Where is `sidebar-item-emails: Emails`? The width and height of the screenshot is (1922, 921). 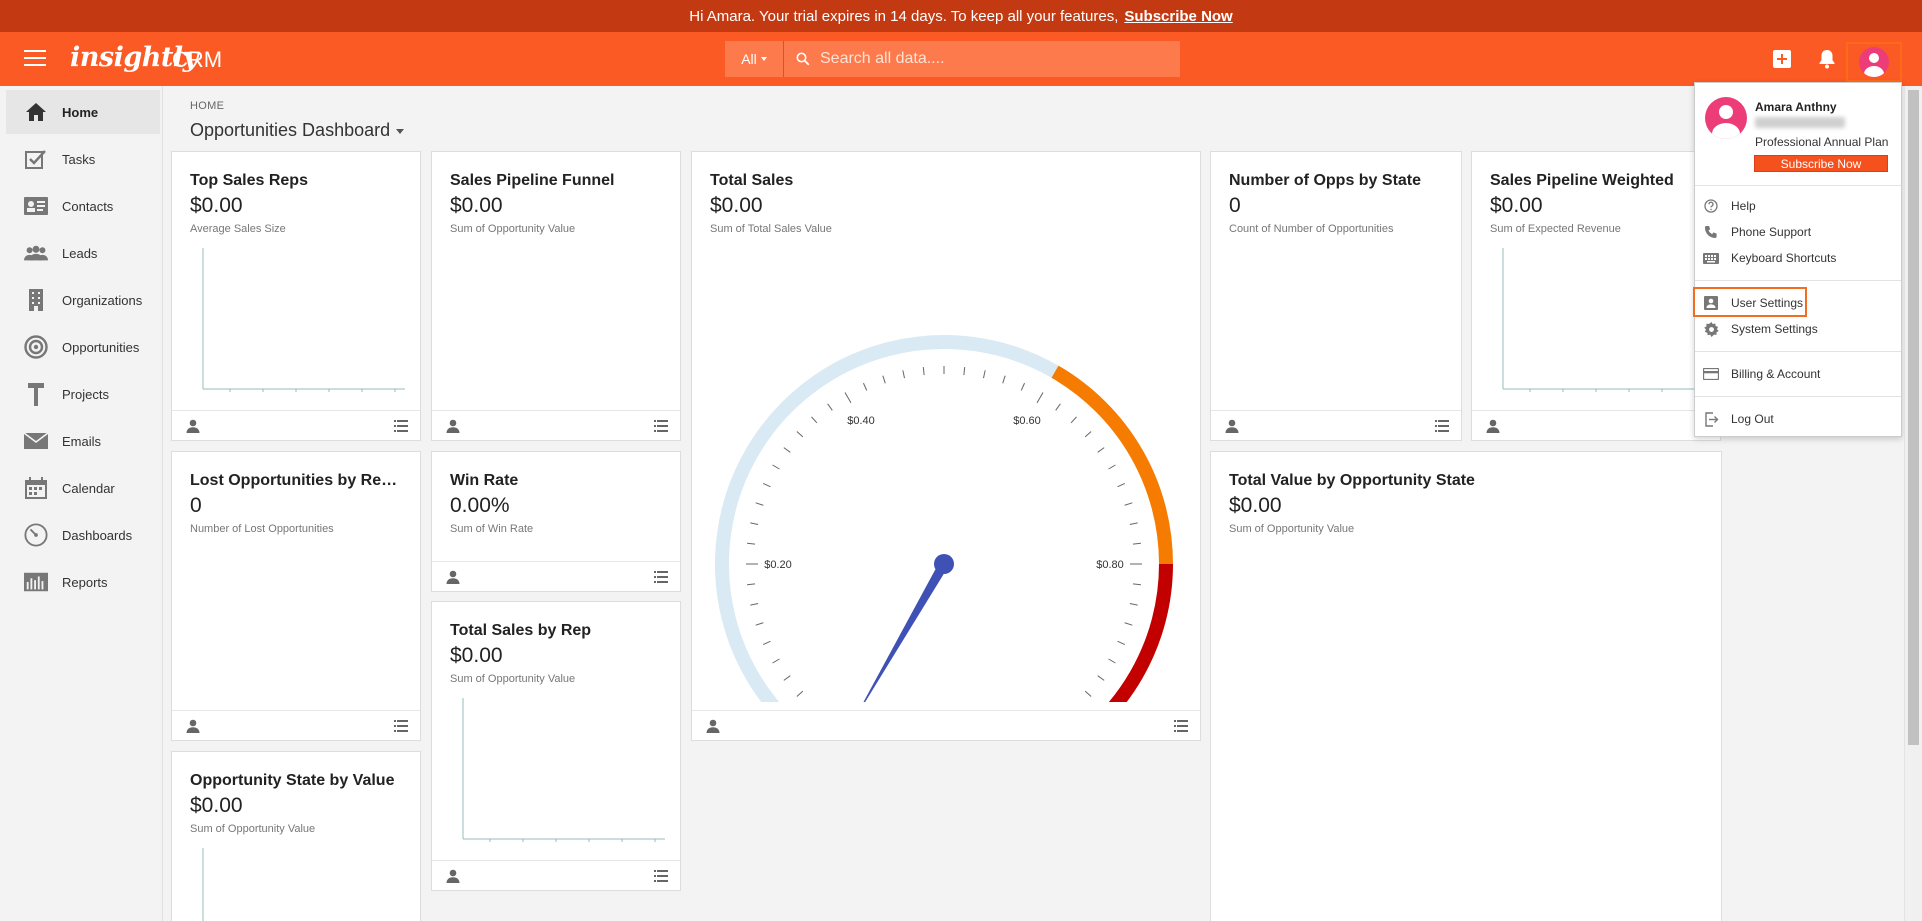
sidebar-item-emails: Emails is located at coordinates (83, 441).